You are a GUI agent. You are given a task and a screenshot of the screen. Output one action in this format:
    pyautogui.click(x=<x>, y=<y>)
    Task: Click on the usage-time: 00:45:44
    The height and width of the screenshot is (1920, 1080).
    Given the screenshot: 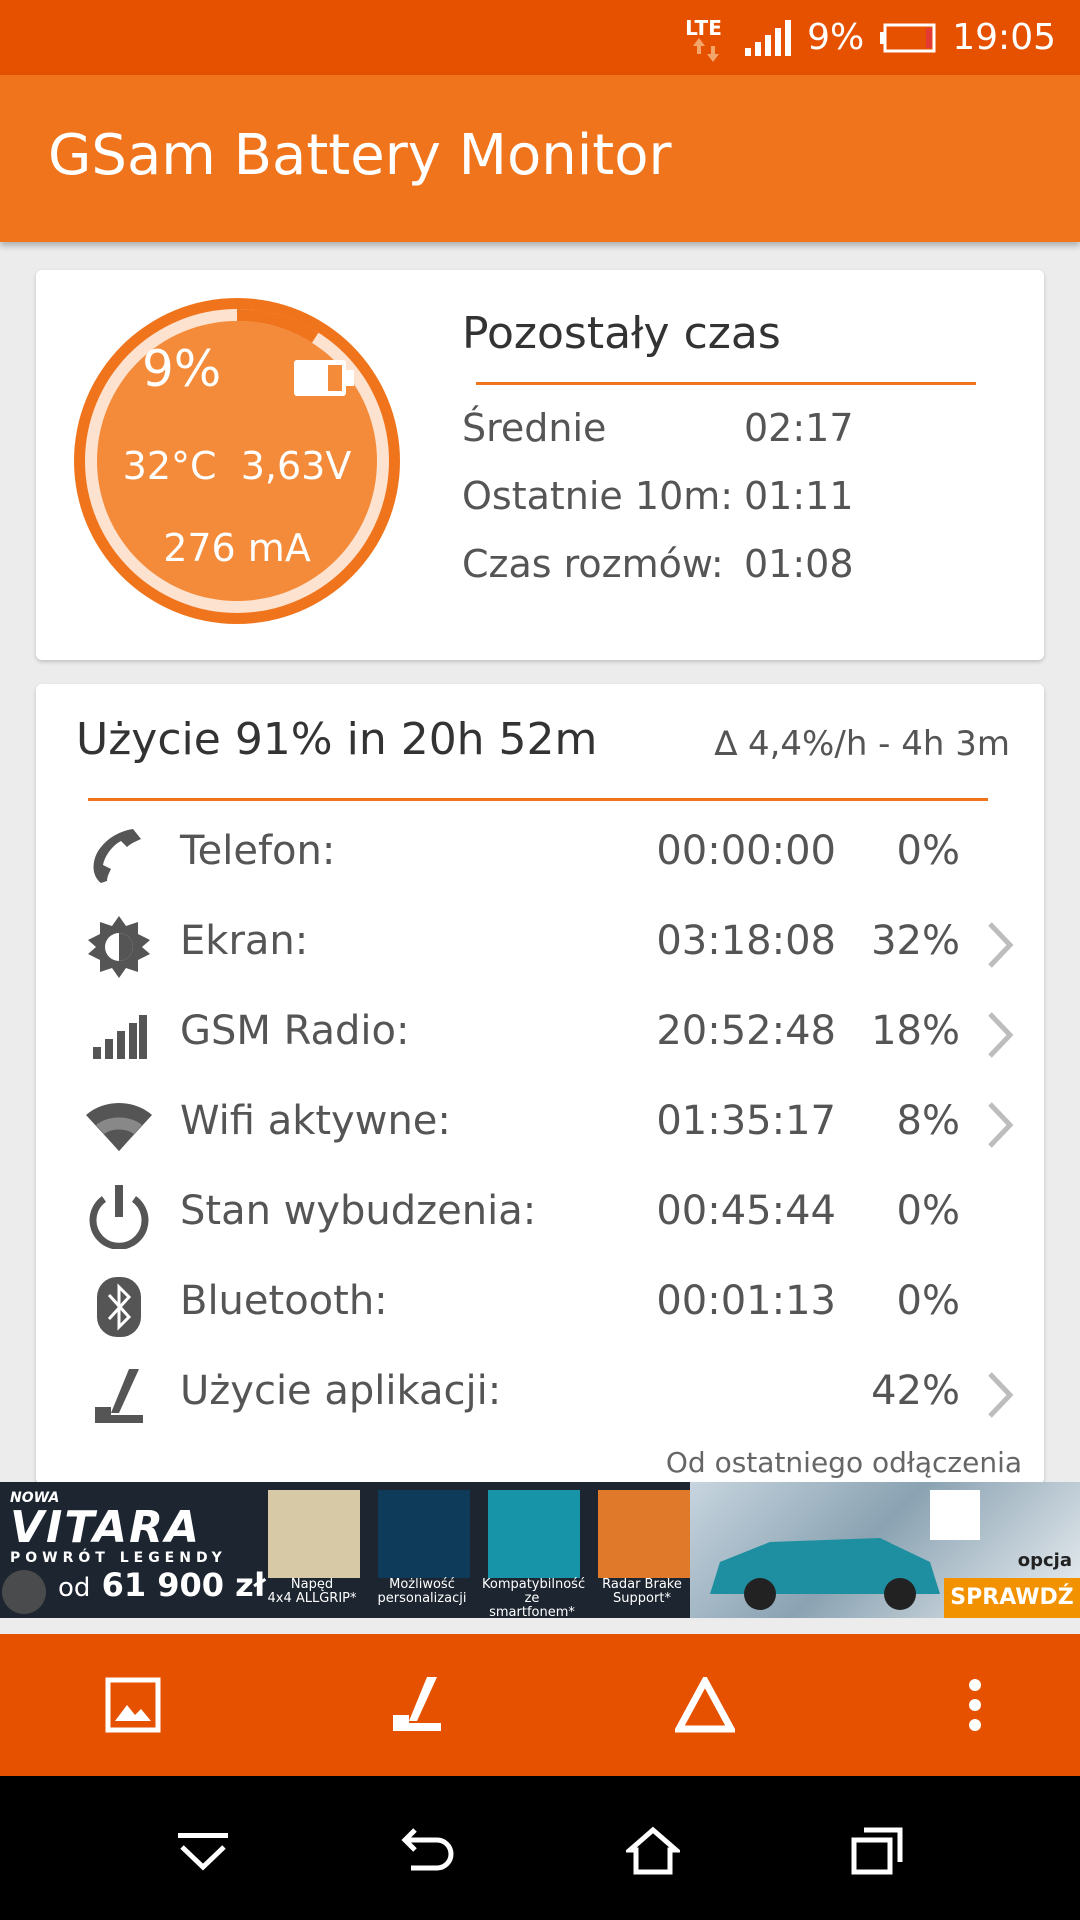 What is the action you would take?
    pyautogui.click(x=746, y=1211)
    